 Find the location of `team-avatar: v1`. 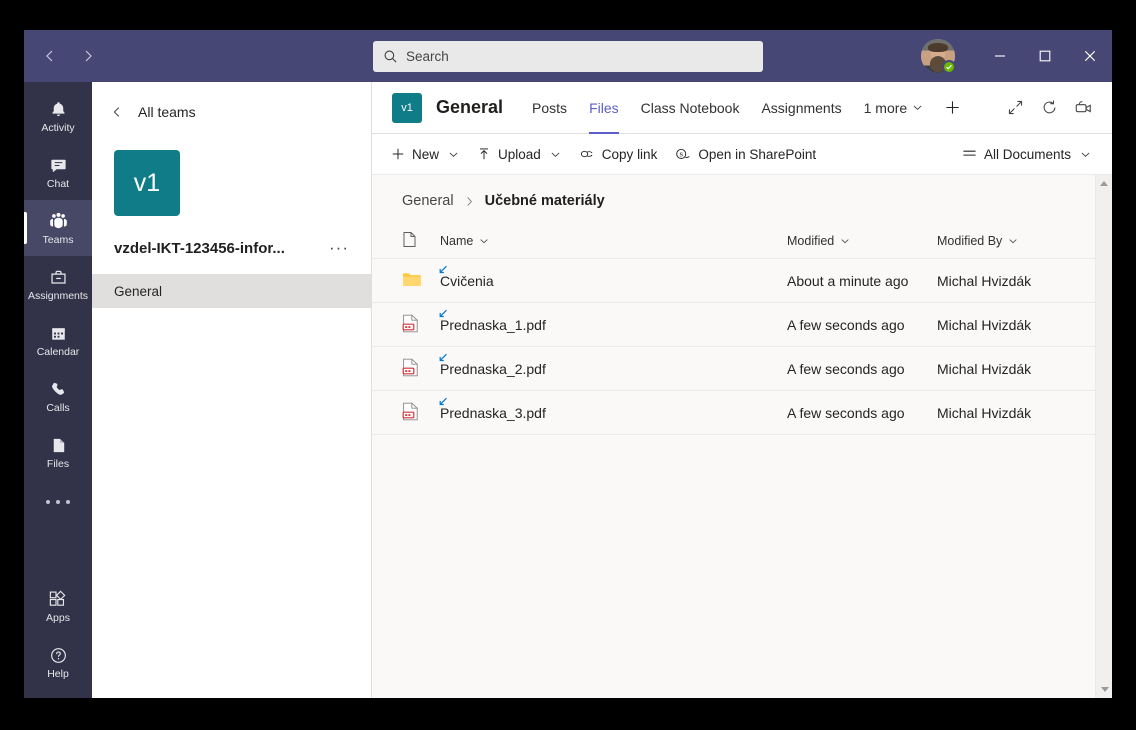

team-avatar: v1 is located at coordinates (147, 183).